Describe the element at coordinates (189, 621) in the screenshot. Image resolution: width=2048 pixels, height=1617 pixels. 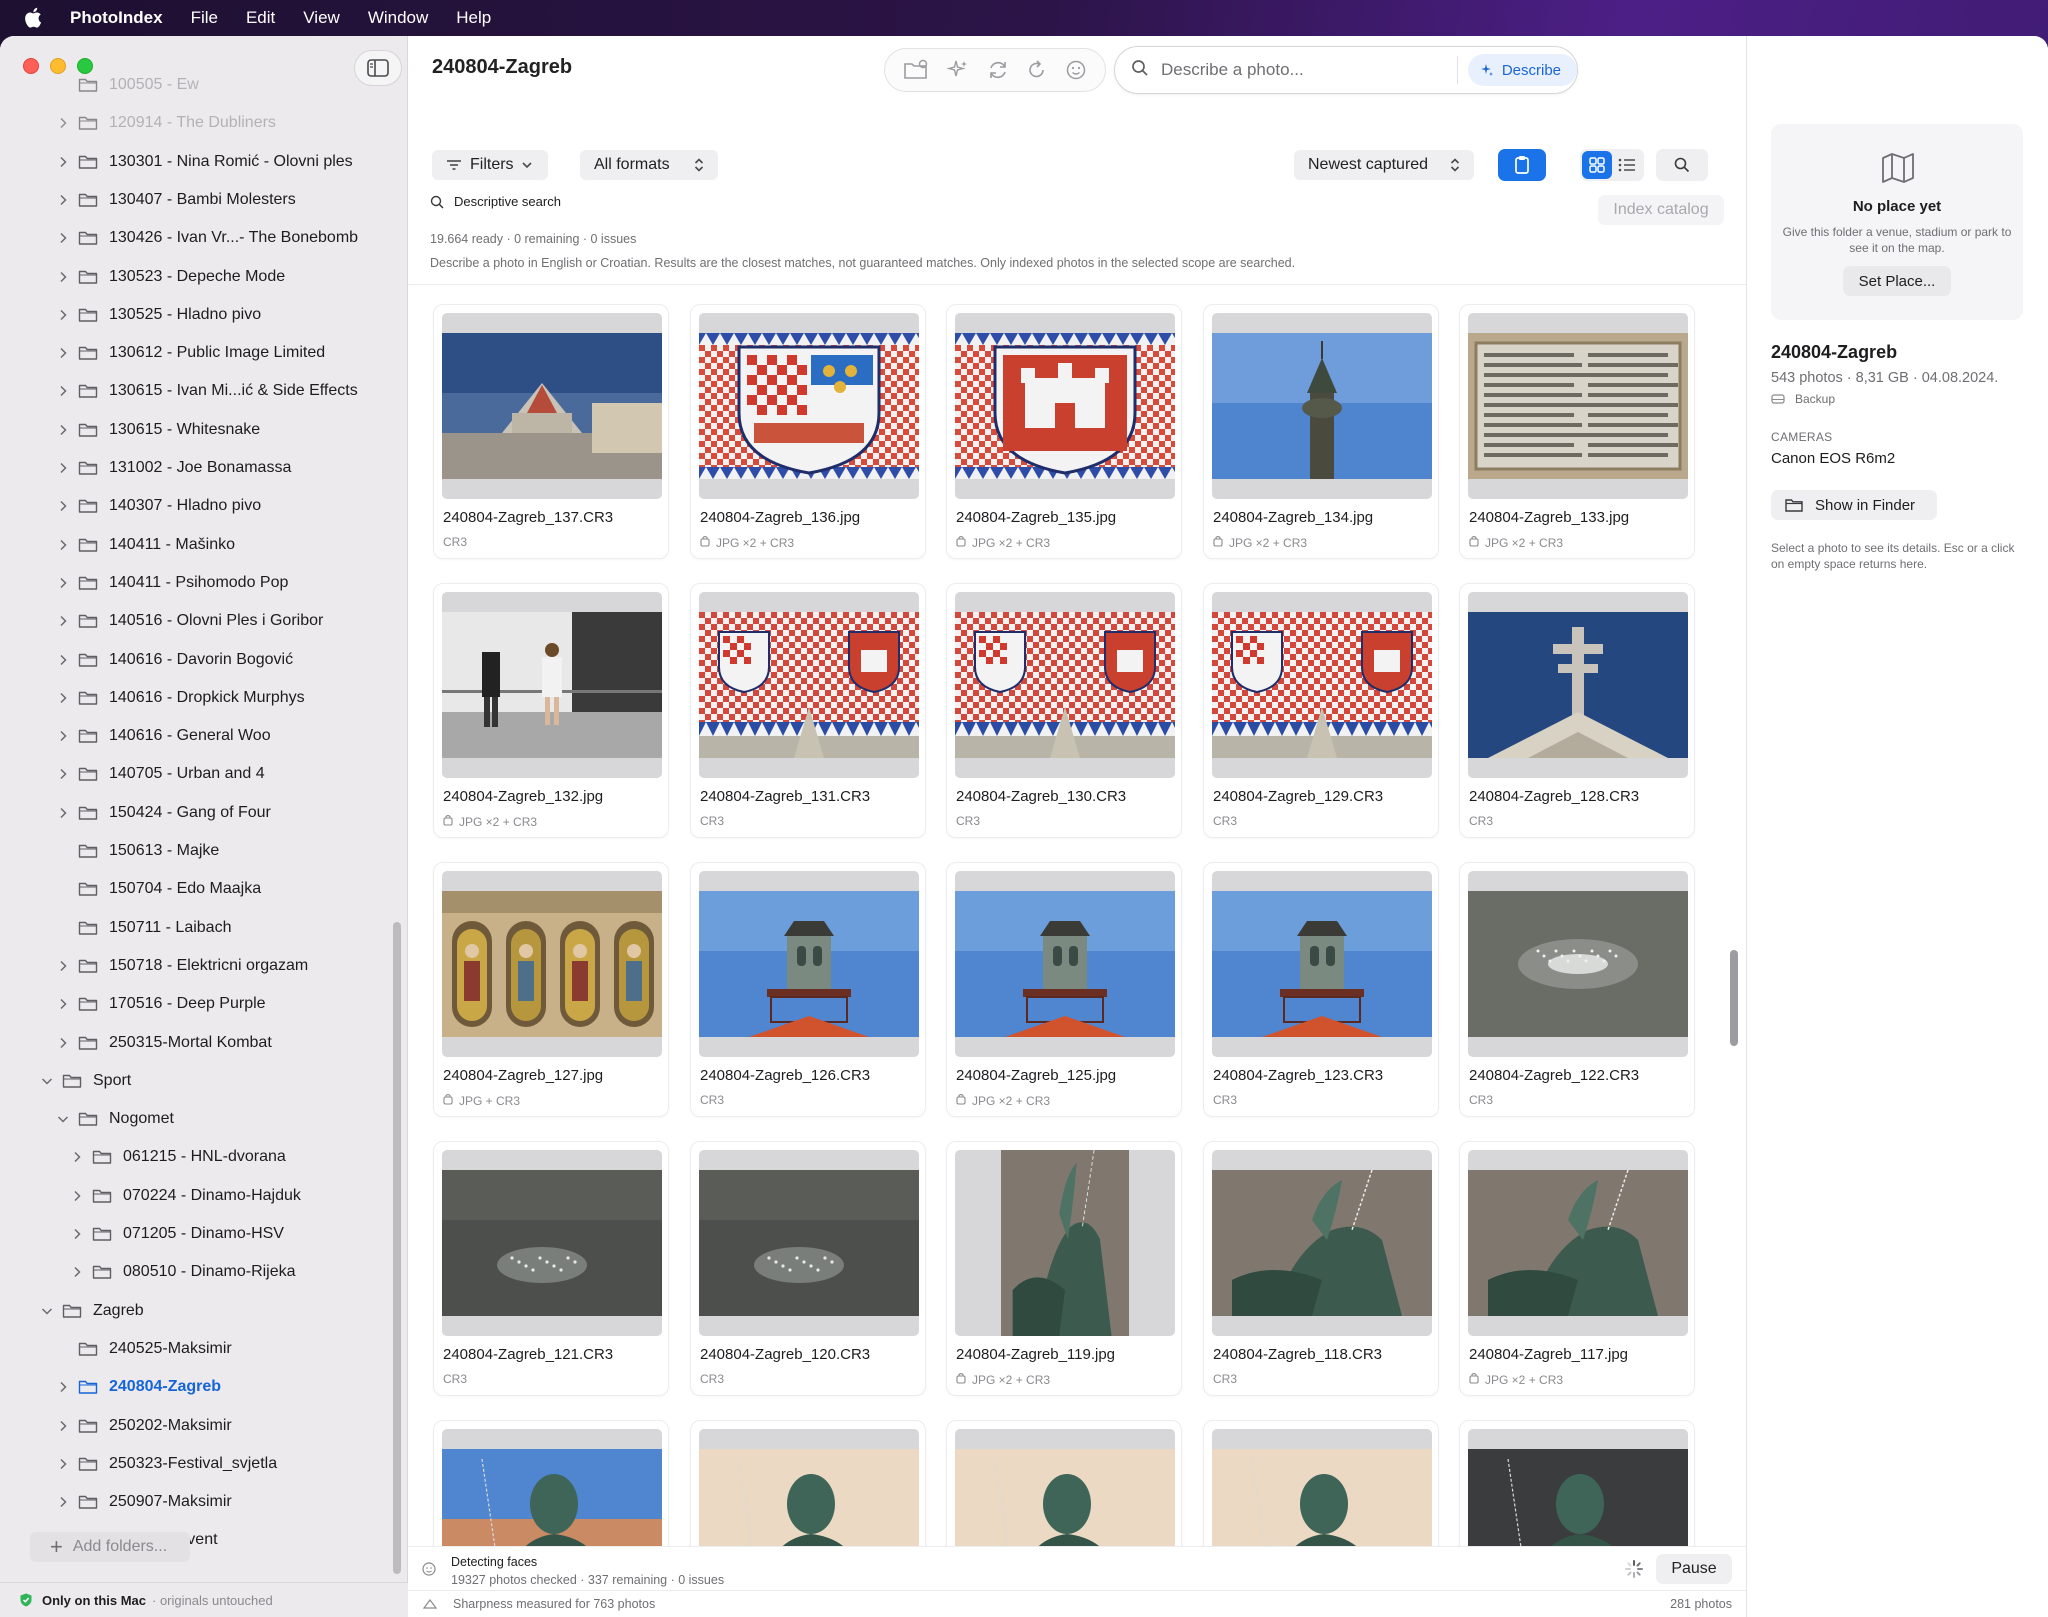
I see `folder-item: 140516 - Olovni Ples i Goribor` at that location.